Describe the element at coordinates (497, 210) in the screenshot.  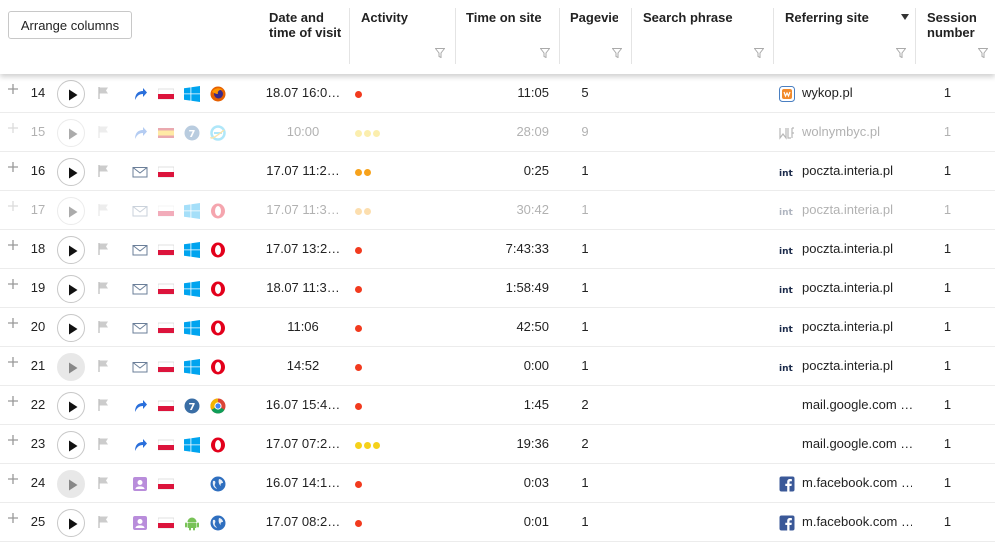
I see `table-row: 17 17.07 11:3… 30:42 1 int poczta.interia.pl 1` at that location.